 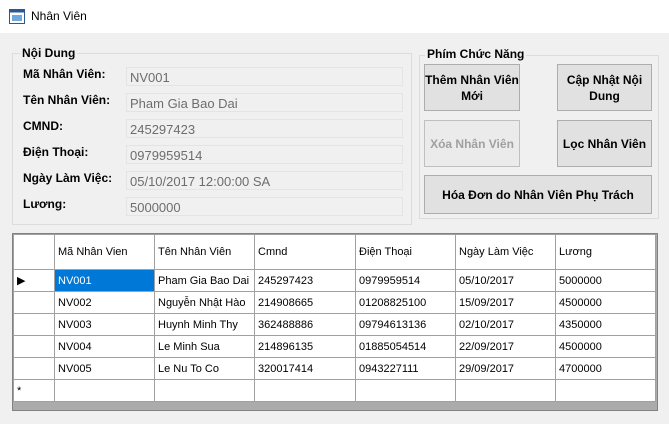 I want to click on table-cell: 245297423, so click(x=305, y=280).